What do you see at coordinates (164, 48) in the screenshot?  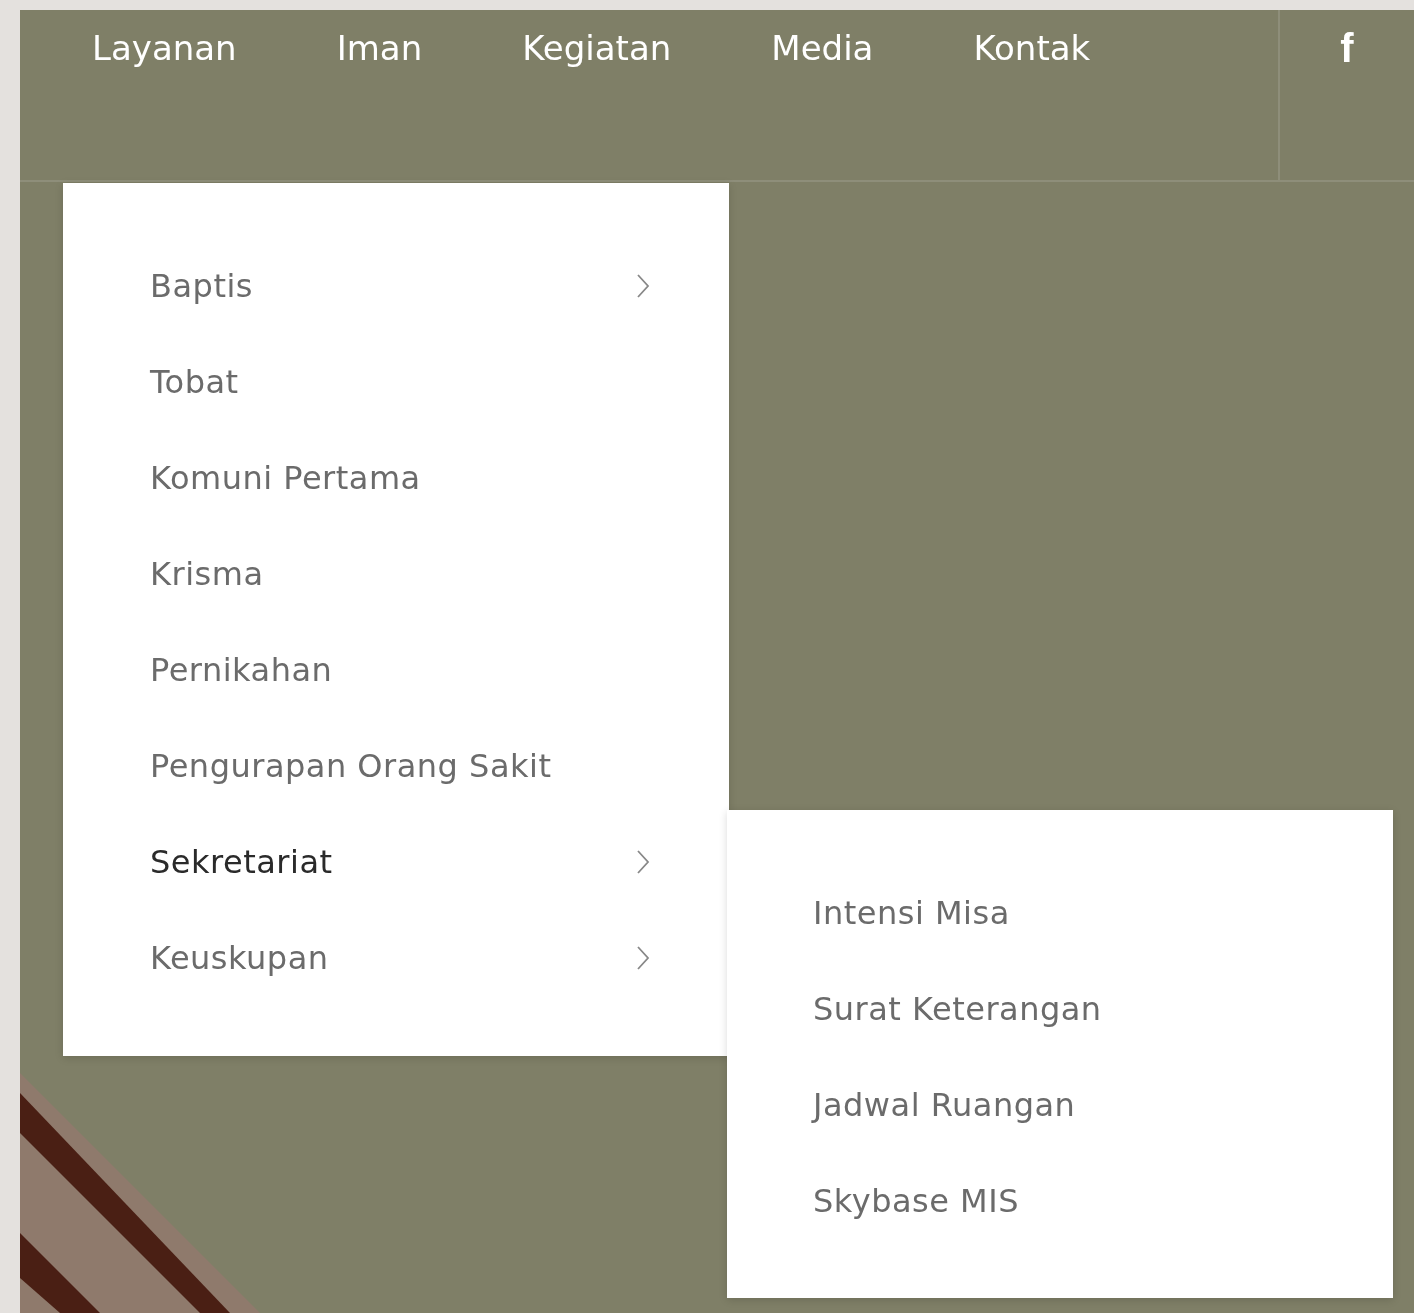 I see `nav-link: Layanan` at bounding box center [164, 48].